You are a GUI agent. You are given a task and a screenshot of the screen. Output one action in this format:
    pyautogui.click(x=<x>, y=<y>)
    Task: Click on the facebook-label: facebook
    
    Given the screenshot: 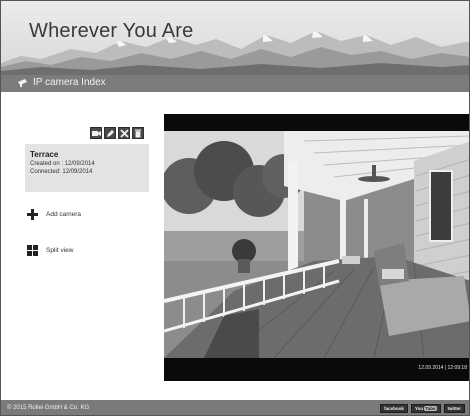 What is the action you would take?
    pyautogui.click(x=394, y=408)
    